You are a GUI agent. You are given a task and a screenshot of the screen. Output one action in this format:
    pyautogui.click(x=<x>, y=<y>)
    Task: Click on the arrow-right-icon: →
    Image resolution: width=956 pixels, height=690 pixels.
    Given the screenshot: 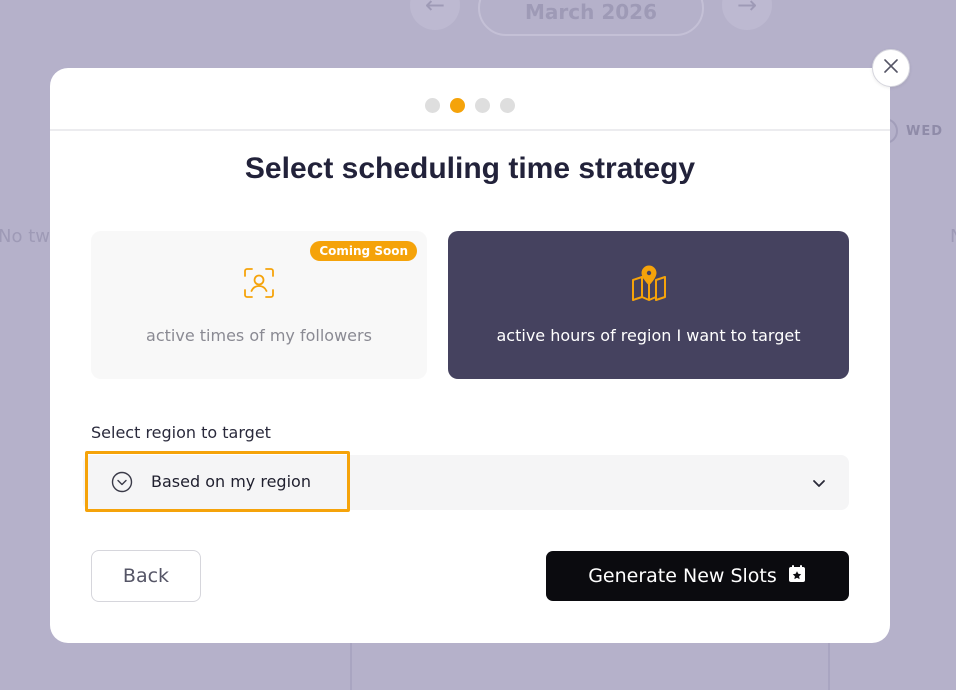 What is the action you would take?
    pyautogui.click(x=747, y=9)
    